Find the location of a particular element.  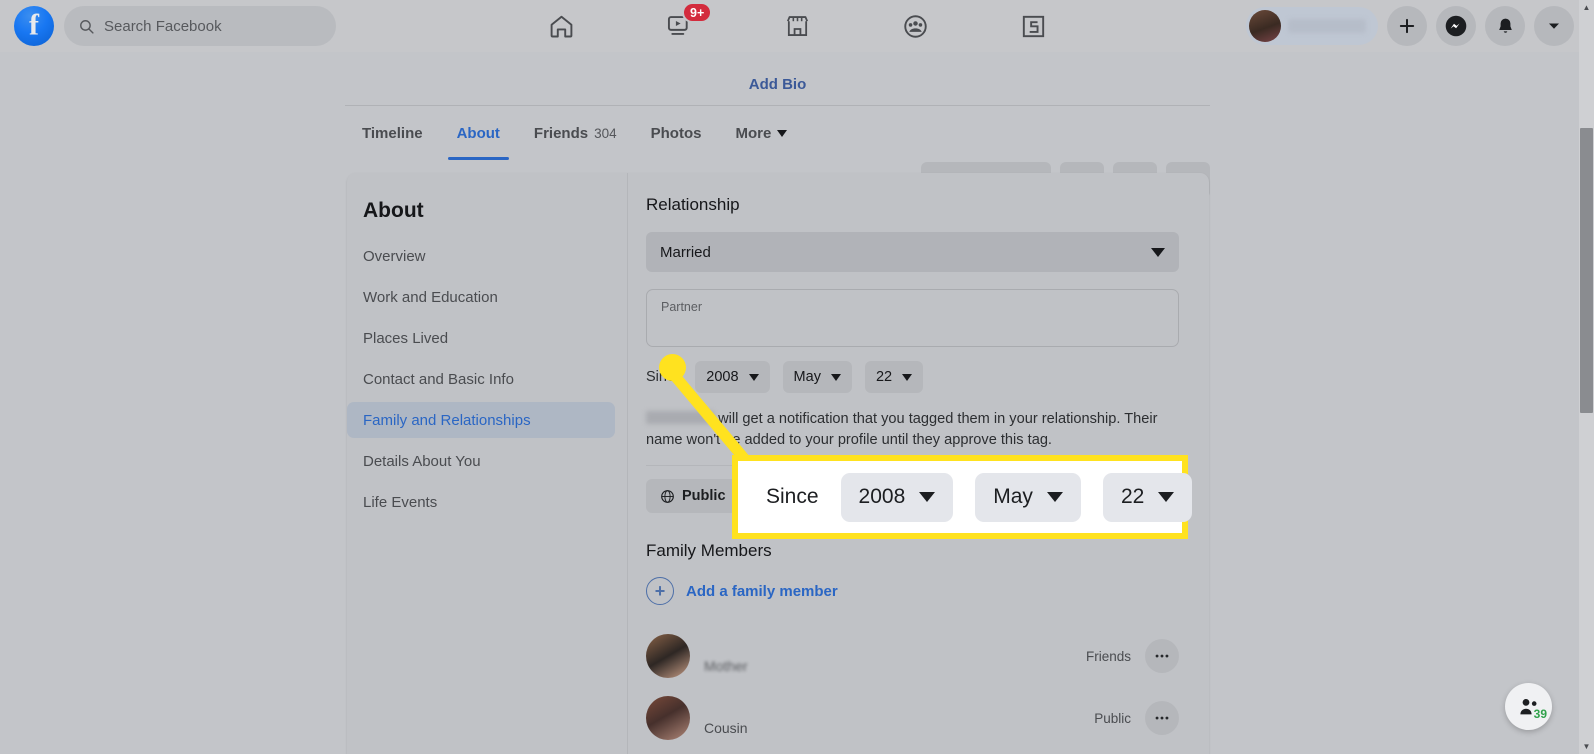

profile-chip-name is located at coordinates (1327, 26).